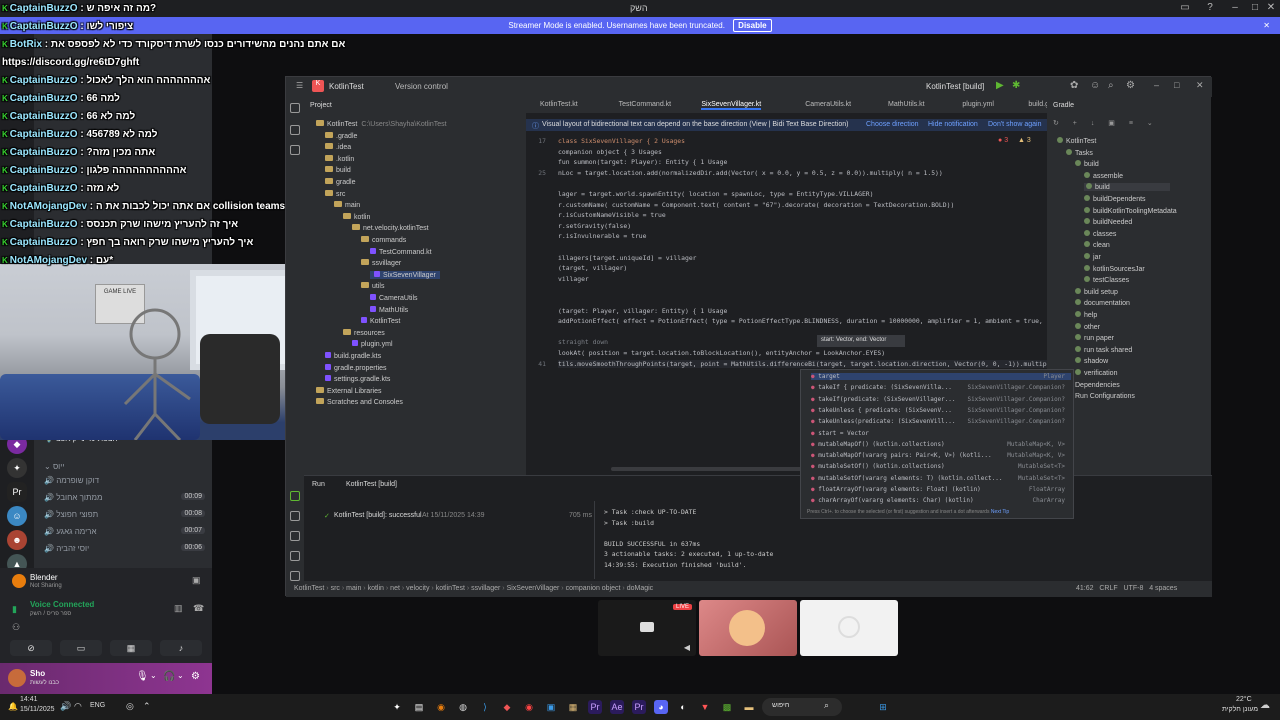 Image resolution: width=1280 pixels, height=720 pixels. What do you see at coordinates (1000, 512) in the screenshot?
I see `next-tip-link: Next Tip` at bounding box center [1000, 512].